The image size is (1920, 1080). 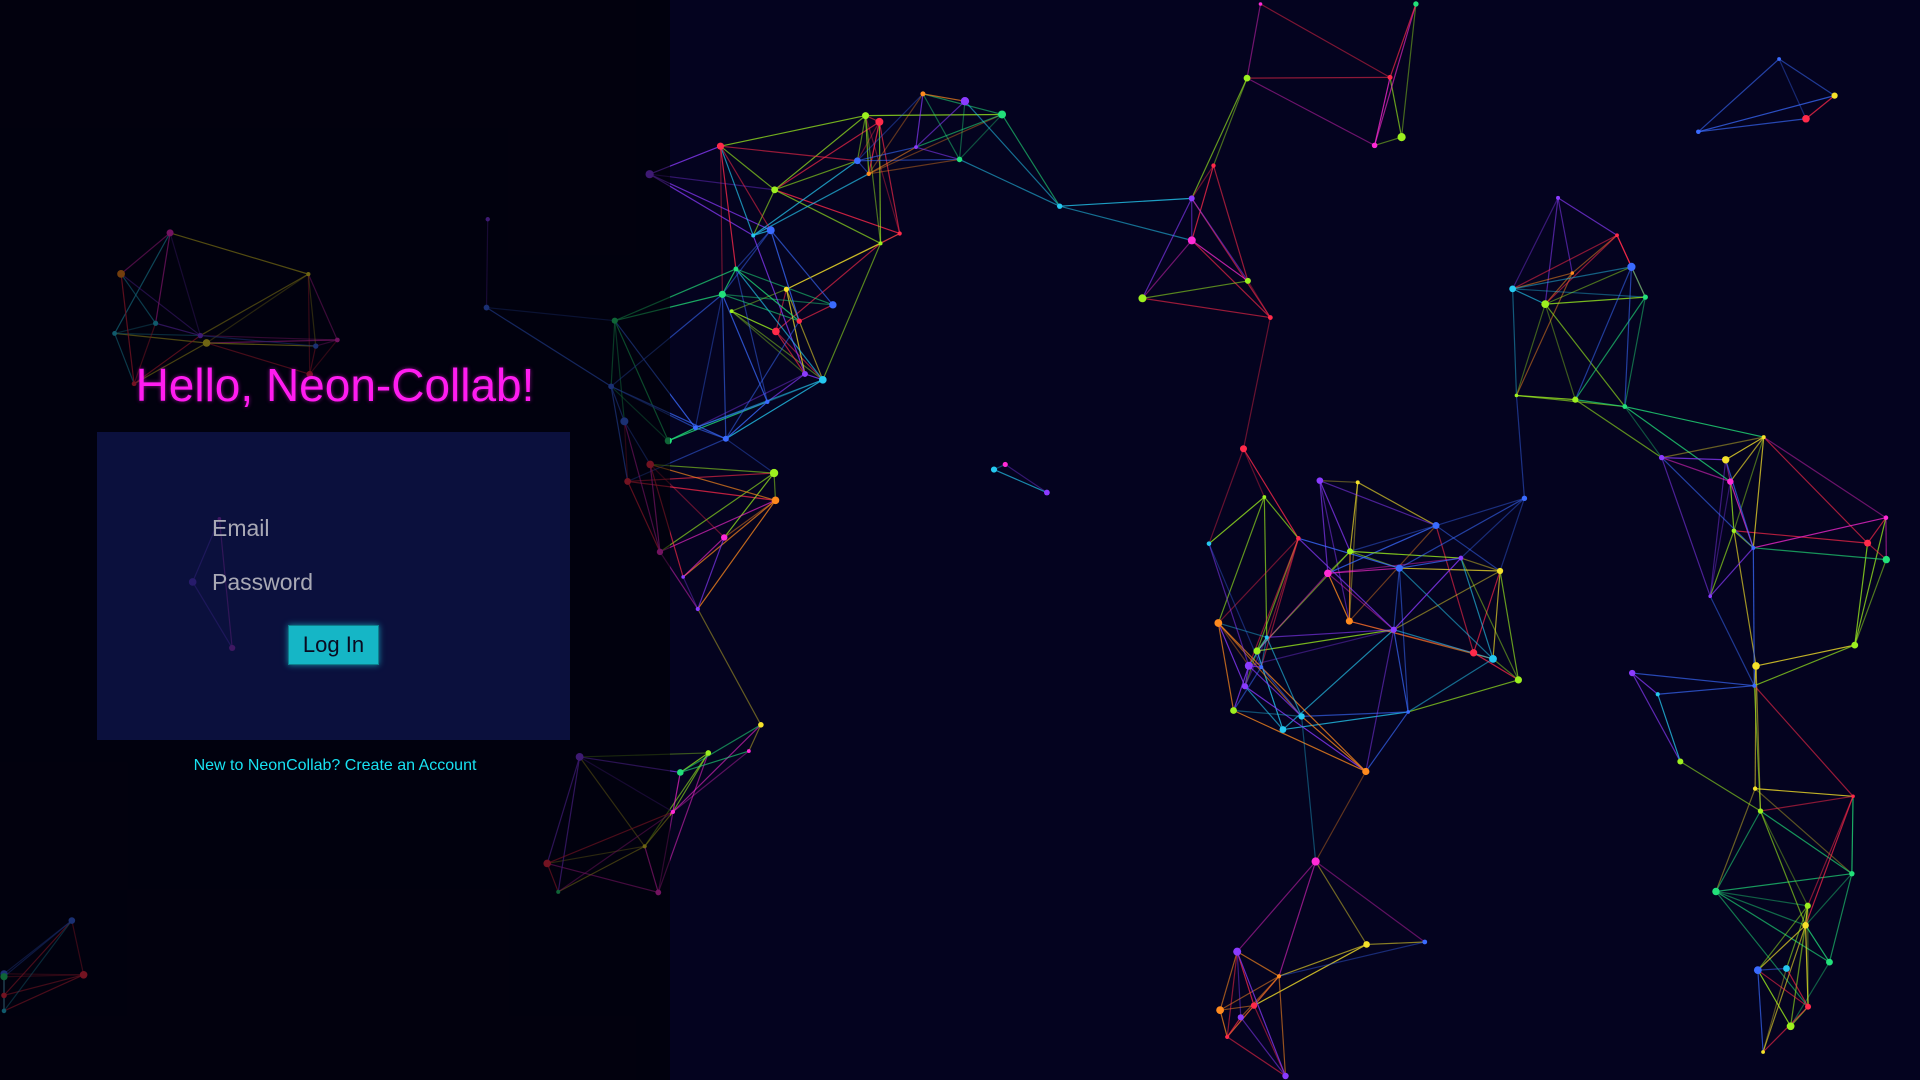 What do you see at coordinates (333, 645) in the screenshot?
I see `login-button: Log In` at bounding box center [333, 645].